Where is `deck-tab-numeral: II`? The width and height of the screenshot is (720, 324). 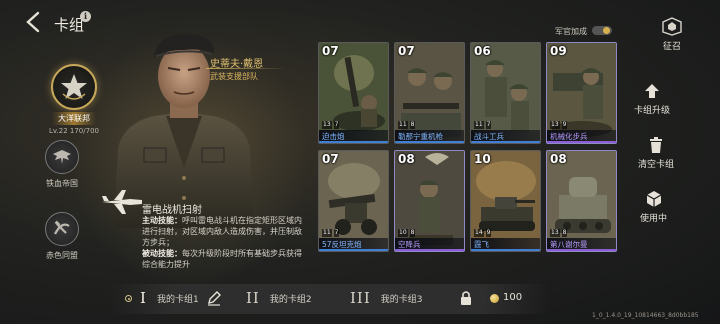
deck-tab-numeral: II is located at coordinates (253, 298).